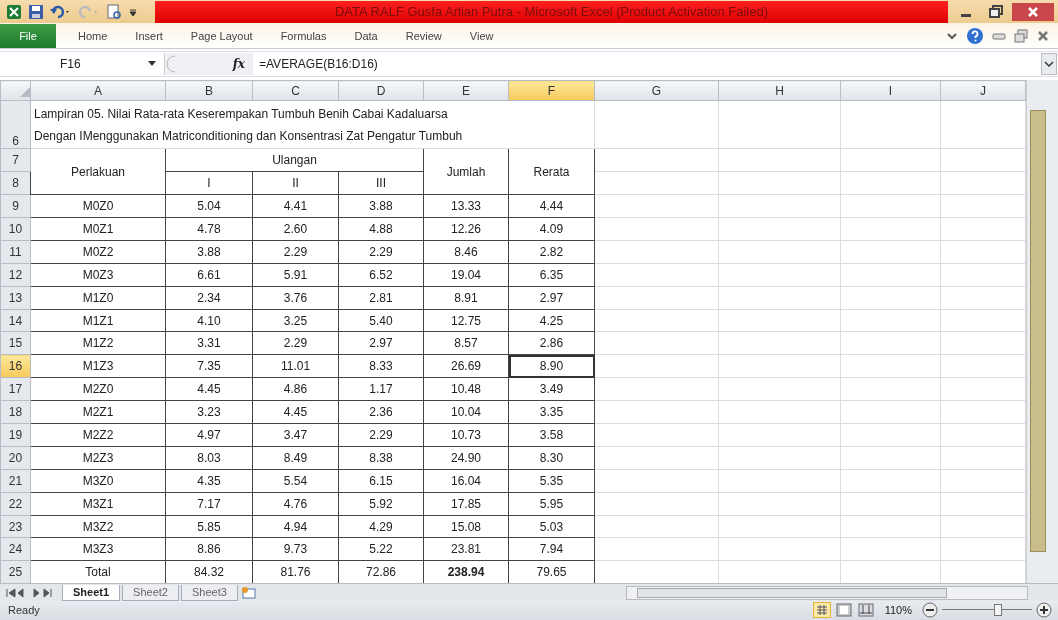 This screenshot has height=620, width=1058. What do you see at coordinates (15, 572) in the screenshot?
I see `row-header: 25` at bounding box center [15, 572].